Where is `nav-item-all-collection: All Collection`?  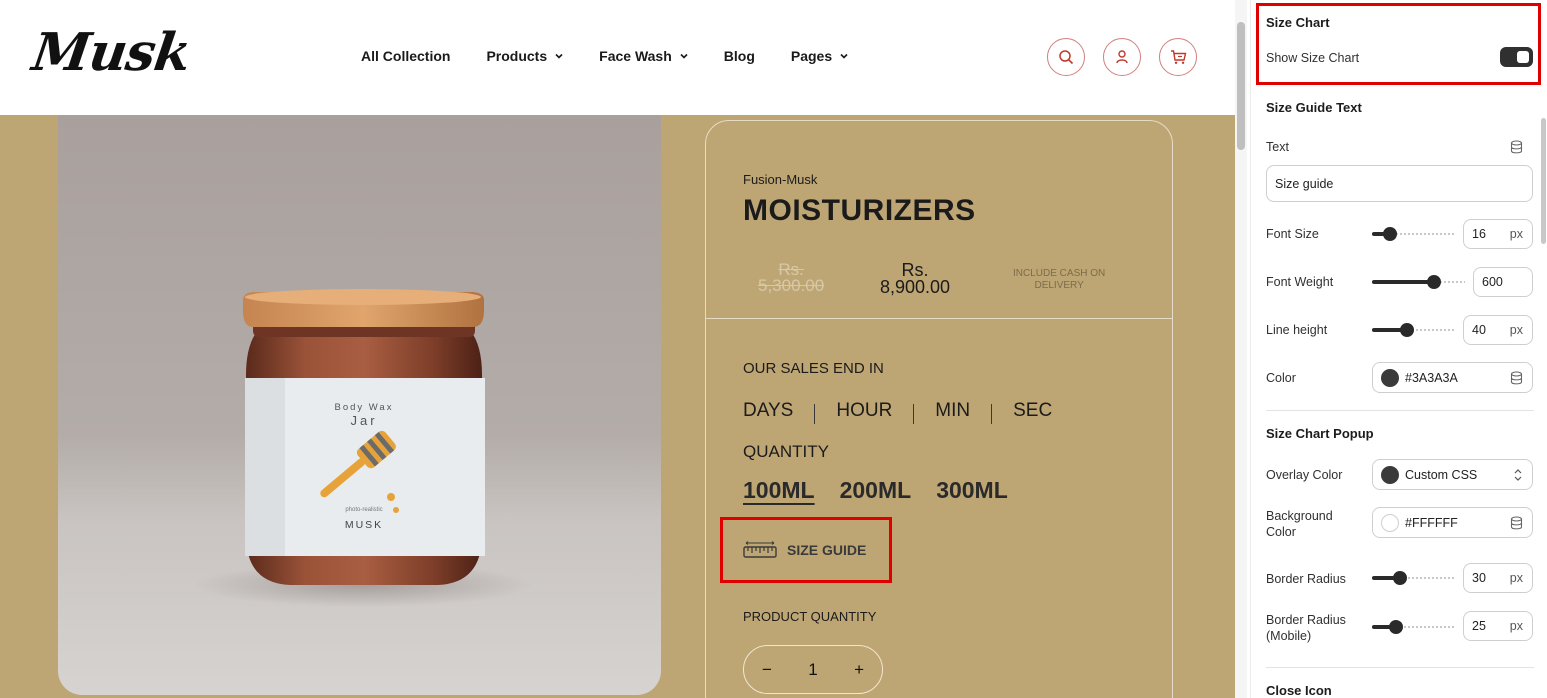 nav-item-all-collection: All Collection is located at coordinates (405, 56).